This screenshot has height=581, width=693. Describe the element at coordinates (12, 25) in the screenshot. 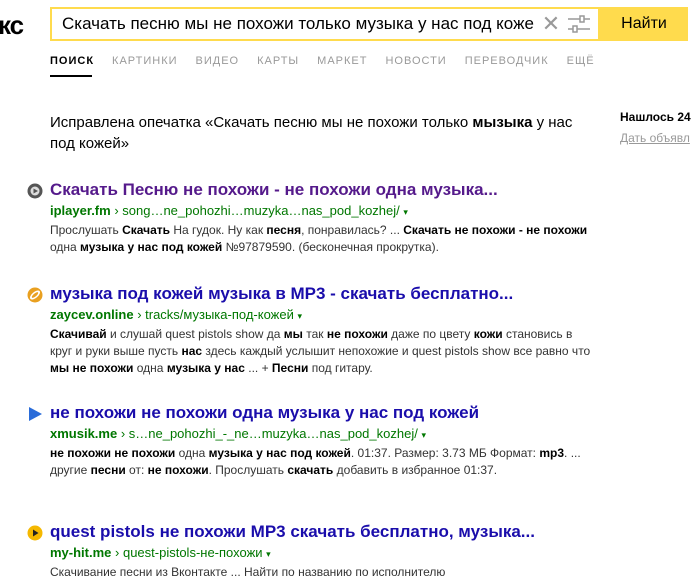

I see `yandex-logo: кс` at that location.